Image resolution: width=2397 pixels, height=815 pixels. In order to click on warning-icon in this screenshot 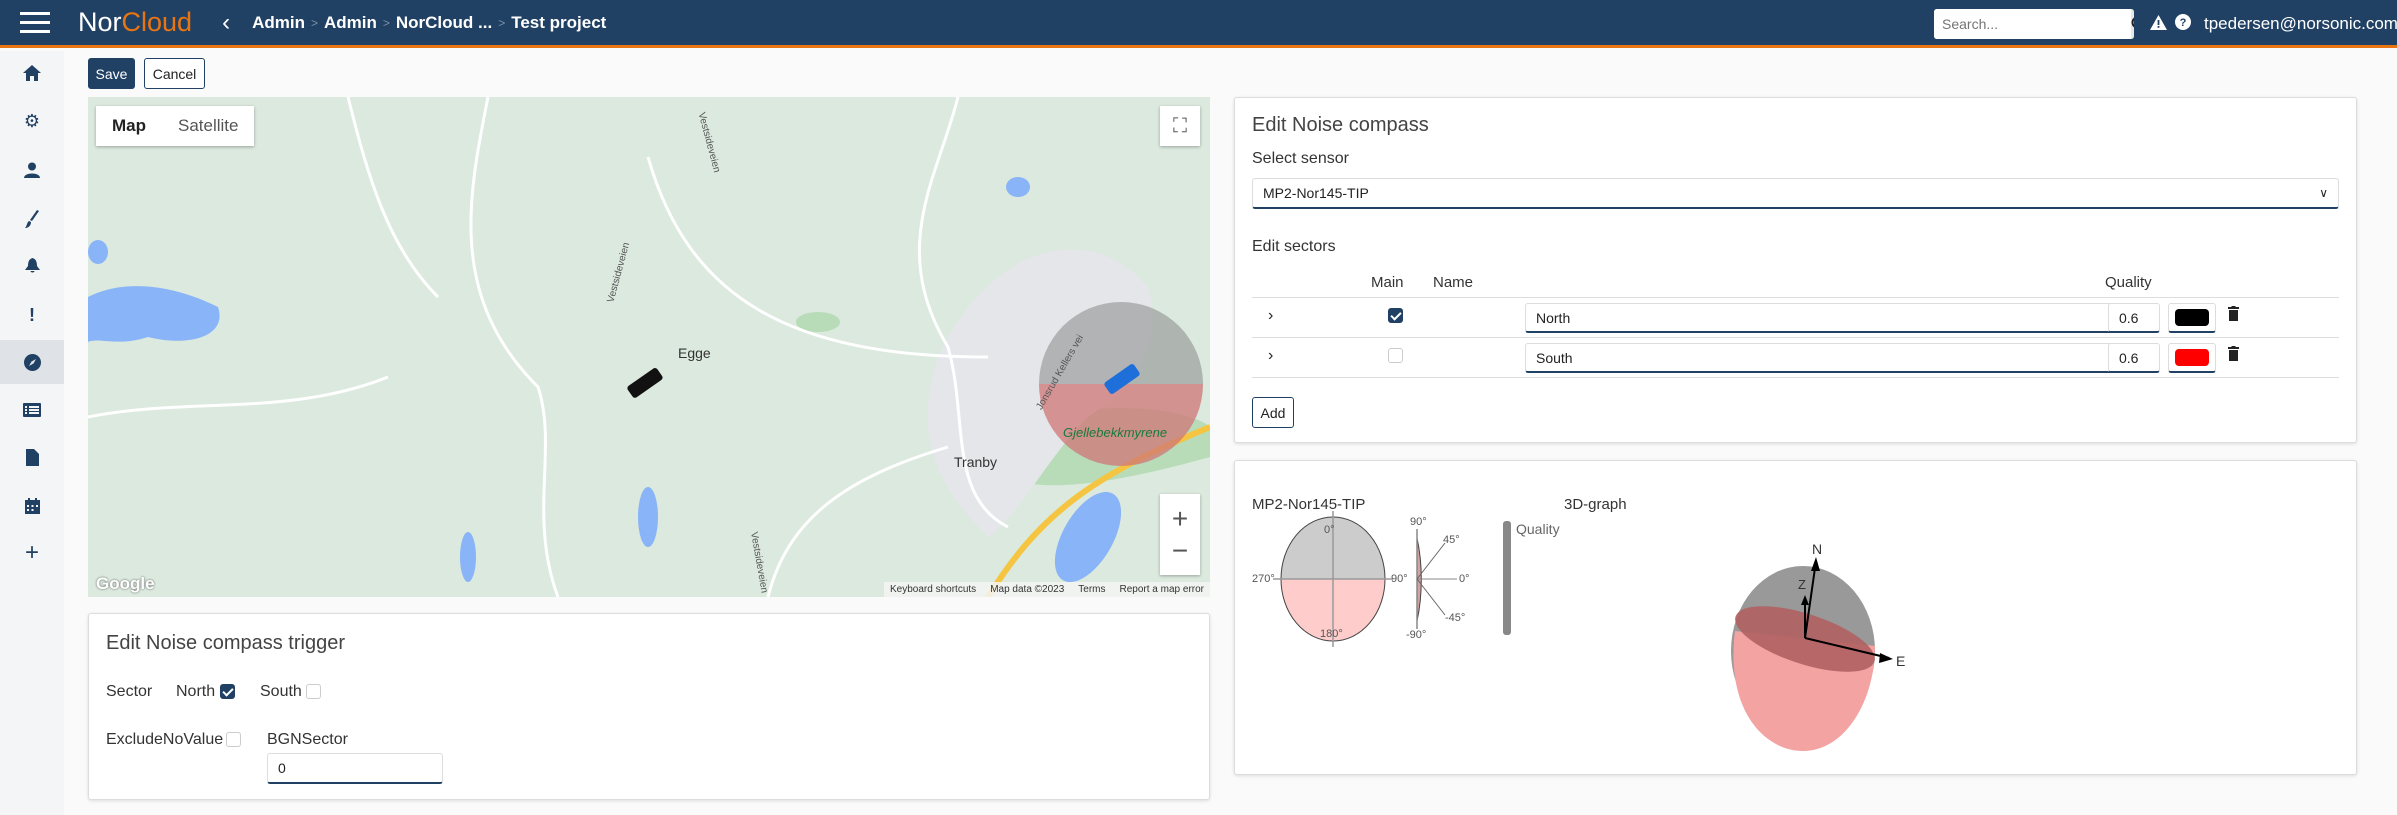, I will do `click(2158, 22)`.